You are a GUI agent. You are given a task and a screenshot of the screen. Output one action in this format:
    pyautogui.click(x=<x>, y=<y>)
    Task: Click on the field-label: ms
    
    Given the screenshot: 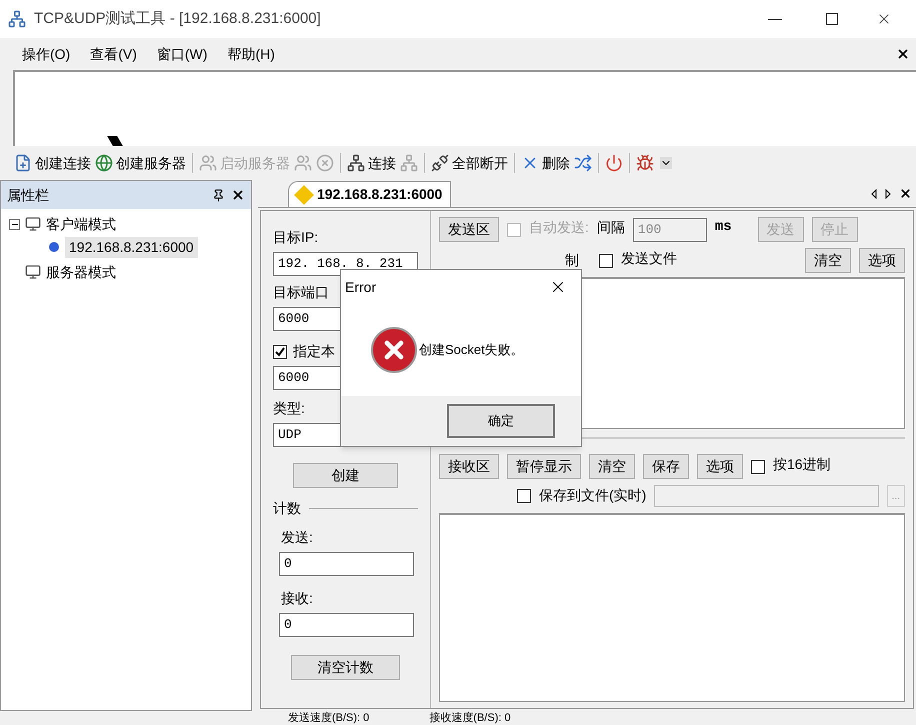 What is the action you would take?
    pyautogui.click(x=723, y=227)
    